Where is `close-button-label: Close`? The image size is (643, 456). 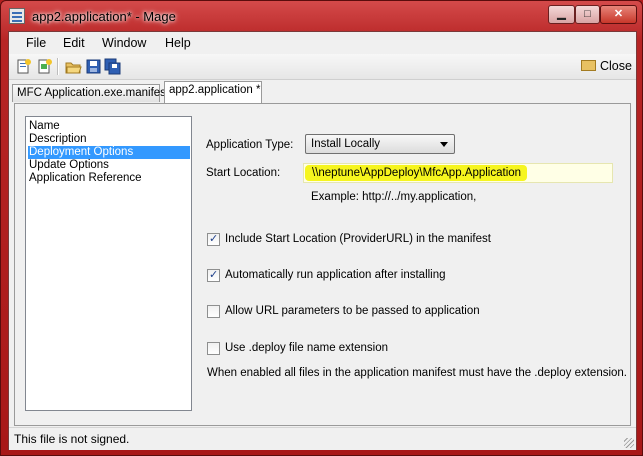
close-button-label: Close is located at coordinates (616, 66).